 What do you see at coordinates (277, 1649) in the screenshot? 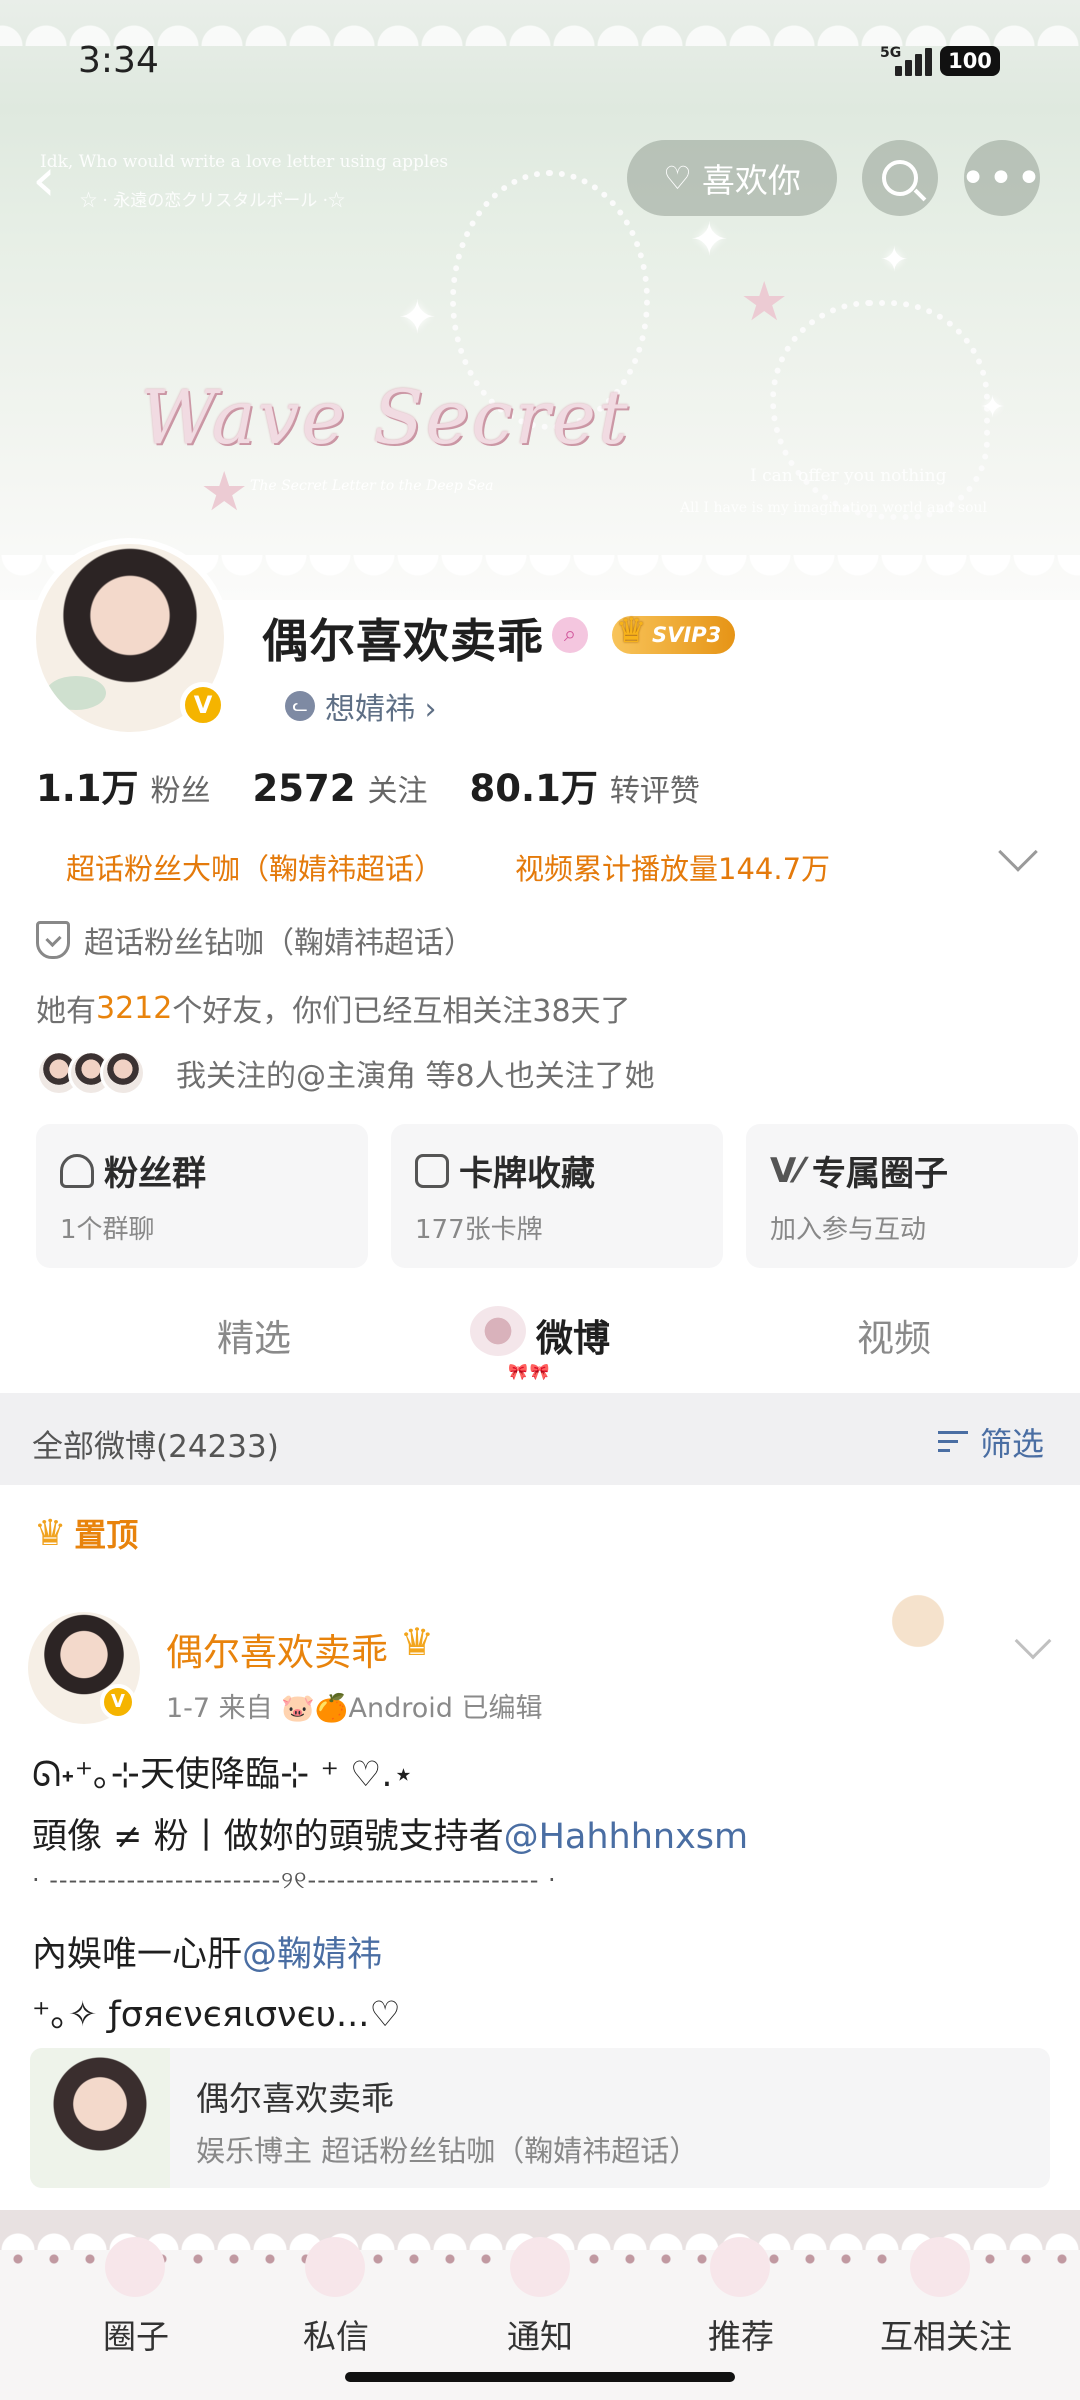
I see `post-author: 偶尔喜欢卖乖` at bounding box center [277, 1649].